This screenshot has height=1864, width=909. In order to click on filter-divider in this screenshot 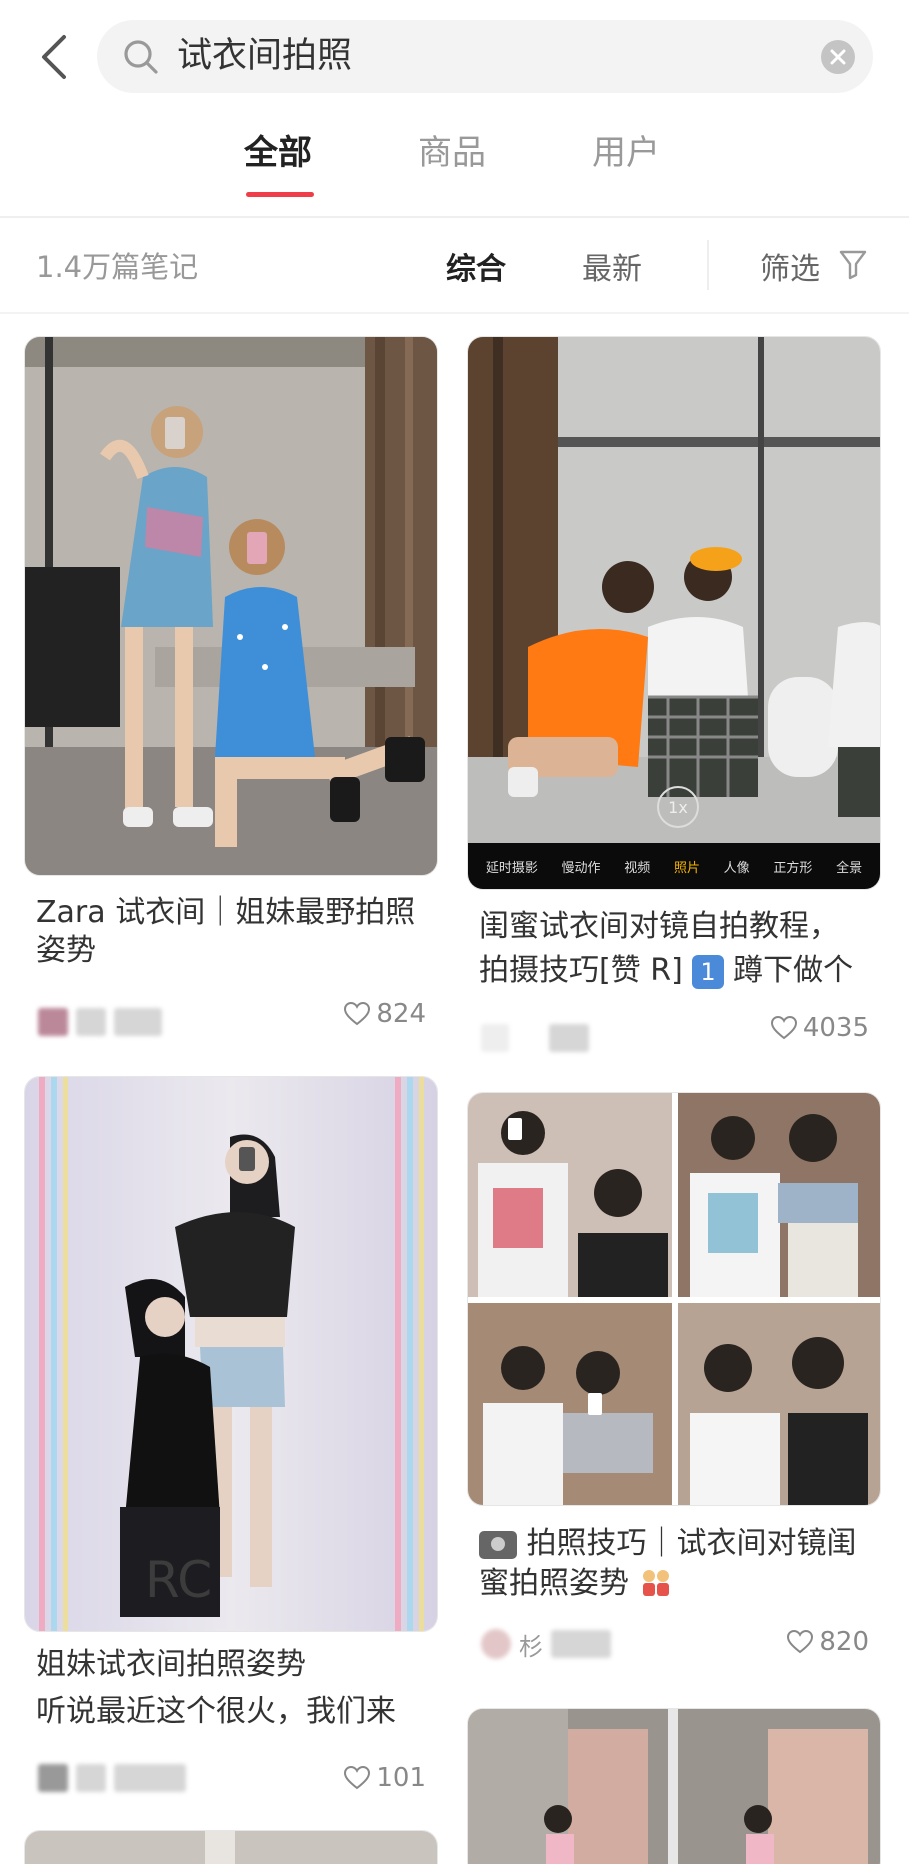, I will do `click(454, 313)`.